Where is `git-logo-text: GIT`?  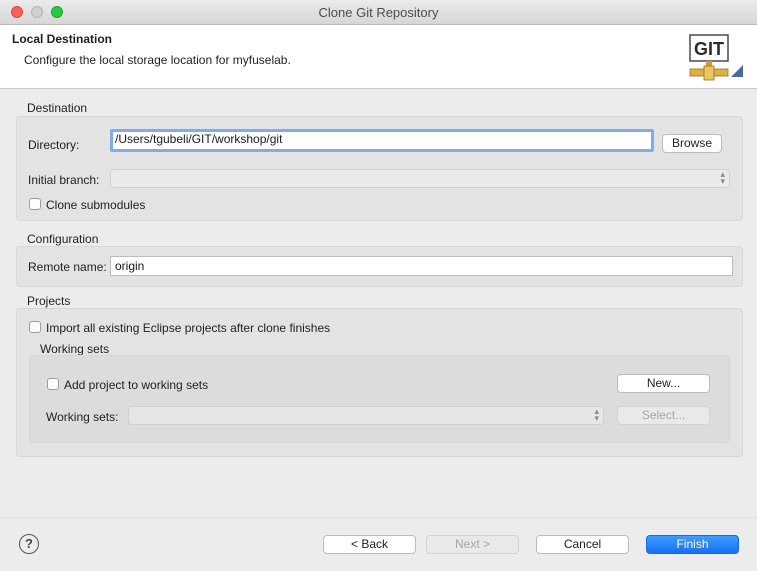
git-logo-text: GIT is located at coordinates (709, 49).